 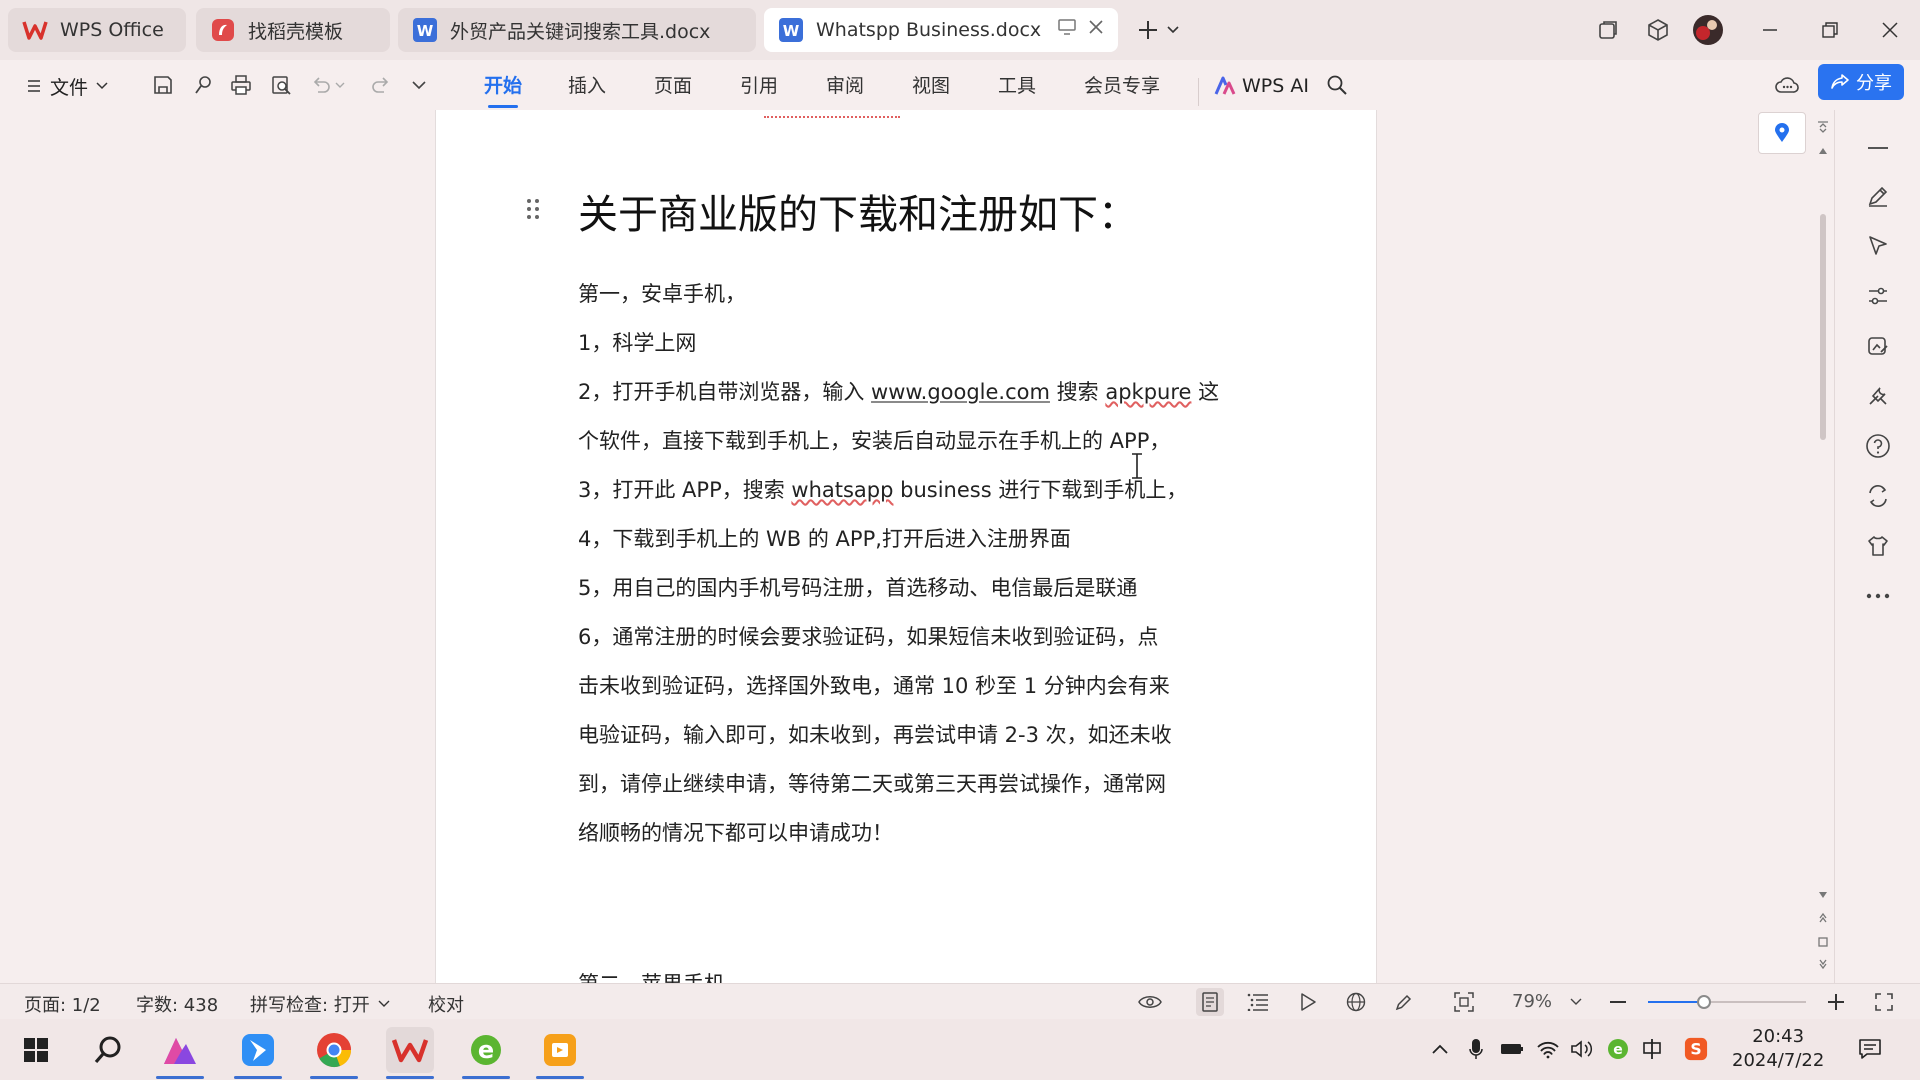 What do you see at coordinates (1356, 1002) in the screenshot?
I see `web-view-icon` at bounding box center [1356, 1002].